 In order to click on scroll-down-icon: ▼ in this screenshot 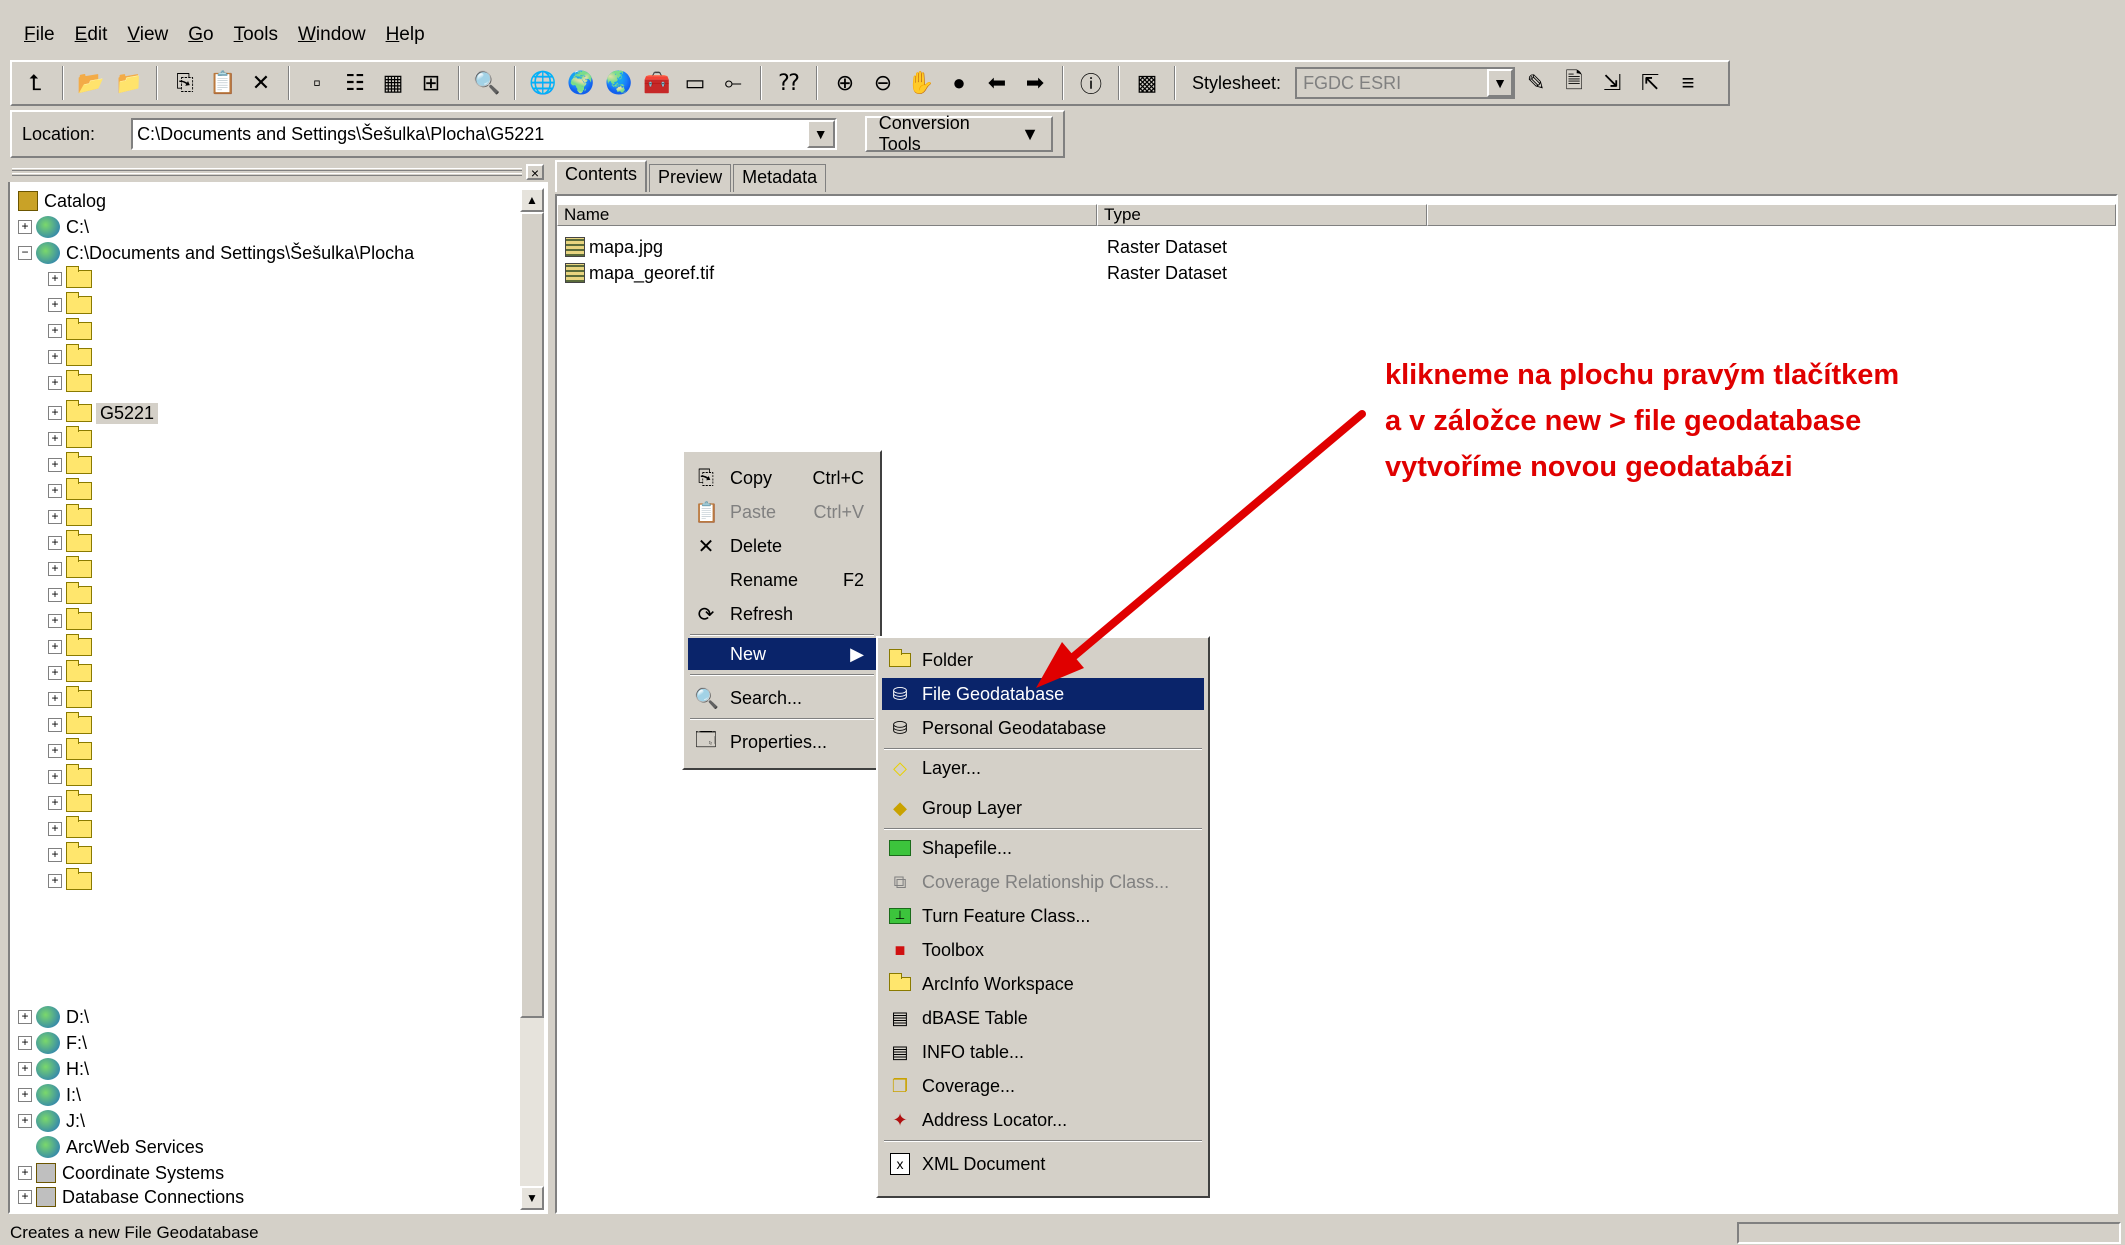, I will do `click(532, 1198)`.